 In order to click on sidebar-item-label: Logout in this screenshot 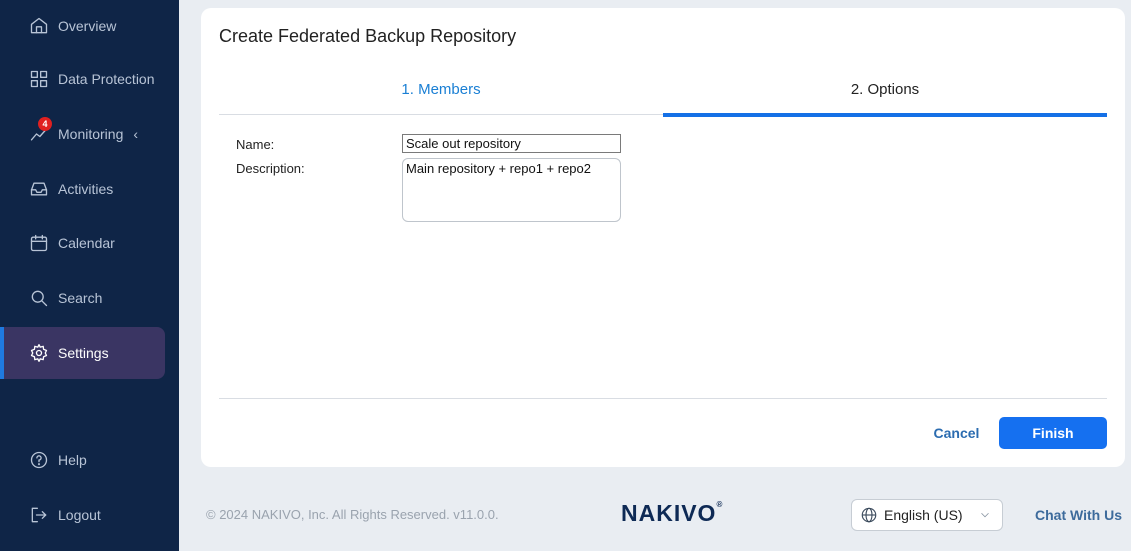, I will do `click(79, 515)`.